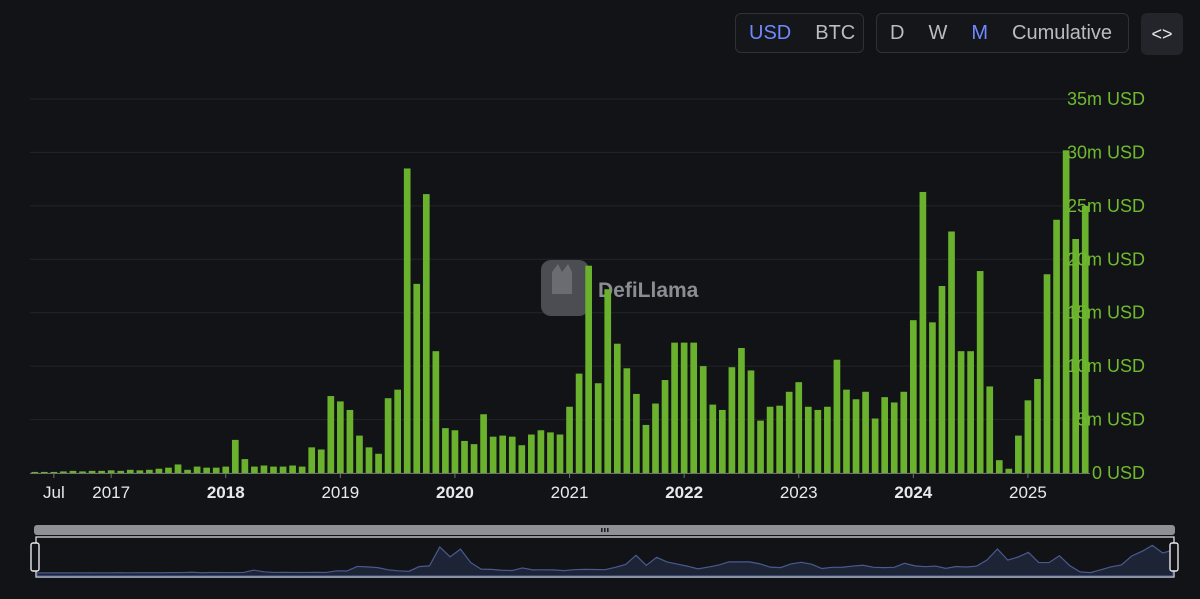 The width and height of the screenshot is (1200, 599). I want to click on brush-left-handle, so click(35, 557).